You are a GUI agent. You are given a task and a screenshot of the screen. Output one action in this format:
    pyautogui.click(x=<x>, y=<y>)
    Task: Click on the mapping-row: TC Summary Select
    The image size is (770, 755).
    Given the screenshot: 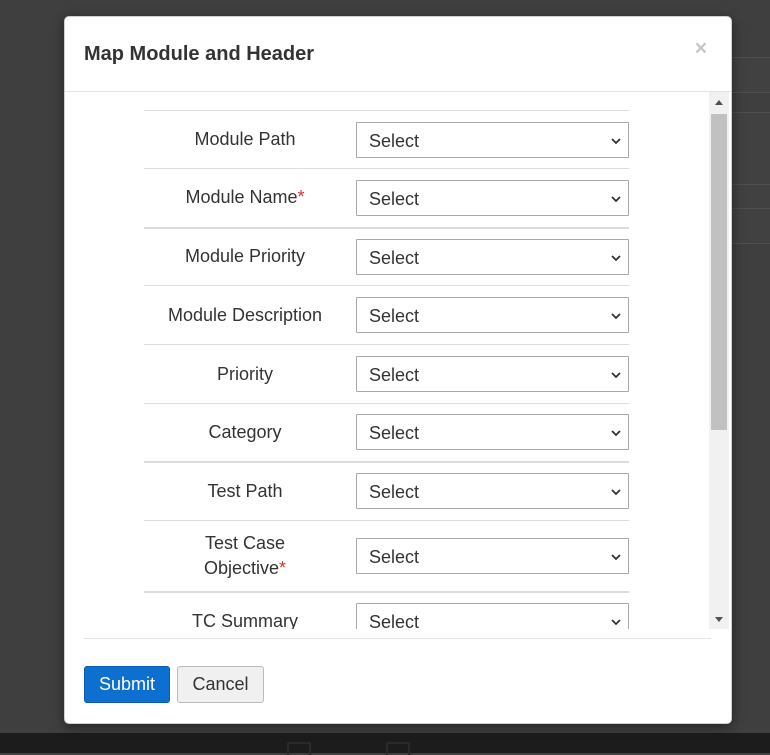 What is the action you would take?
    pyautogui.click(x=386, y=610)
    